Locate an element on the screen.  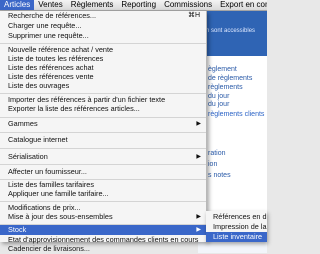
background-link: ration is located at coordinates (217, 153).